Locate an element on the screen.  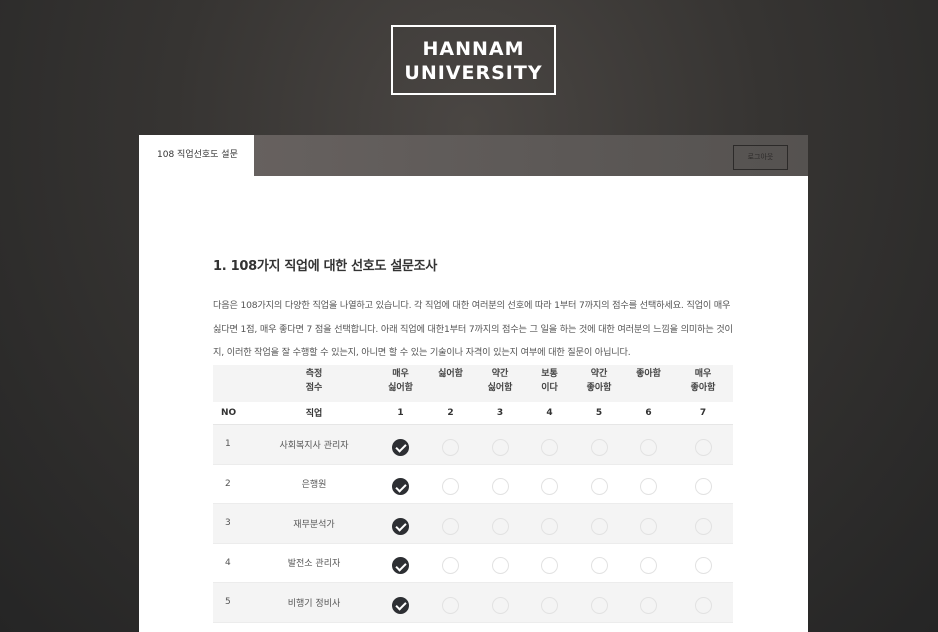
scale-header-7: 매우좋아함 is located at coordinates (703, 383).